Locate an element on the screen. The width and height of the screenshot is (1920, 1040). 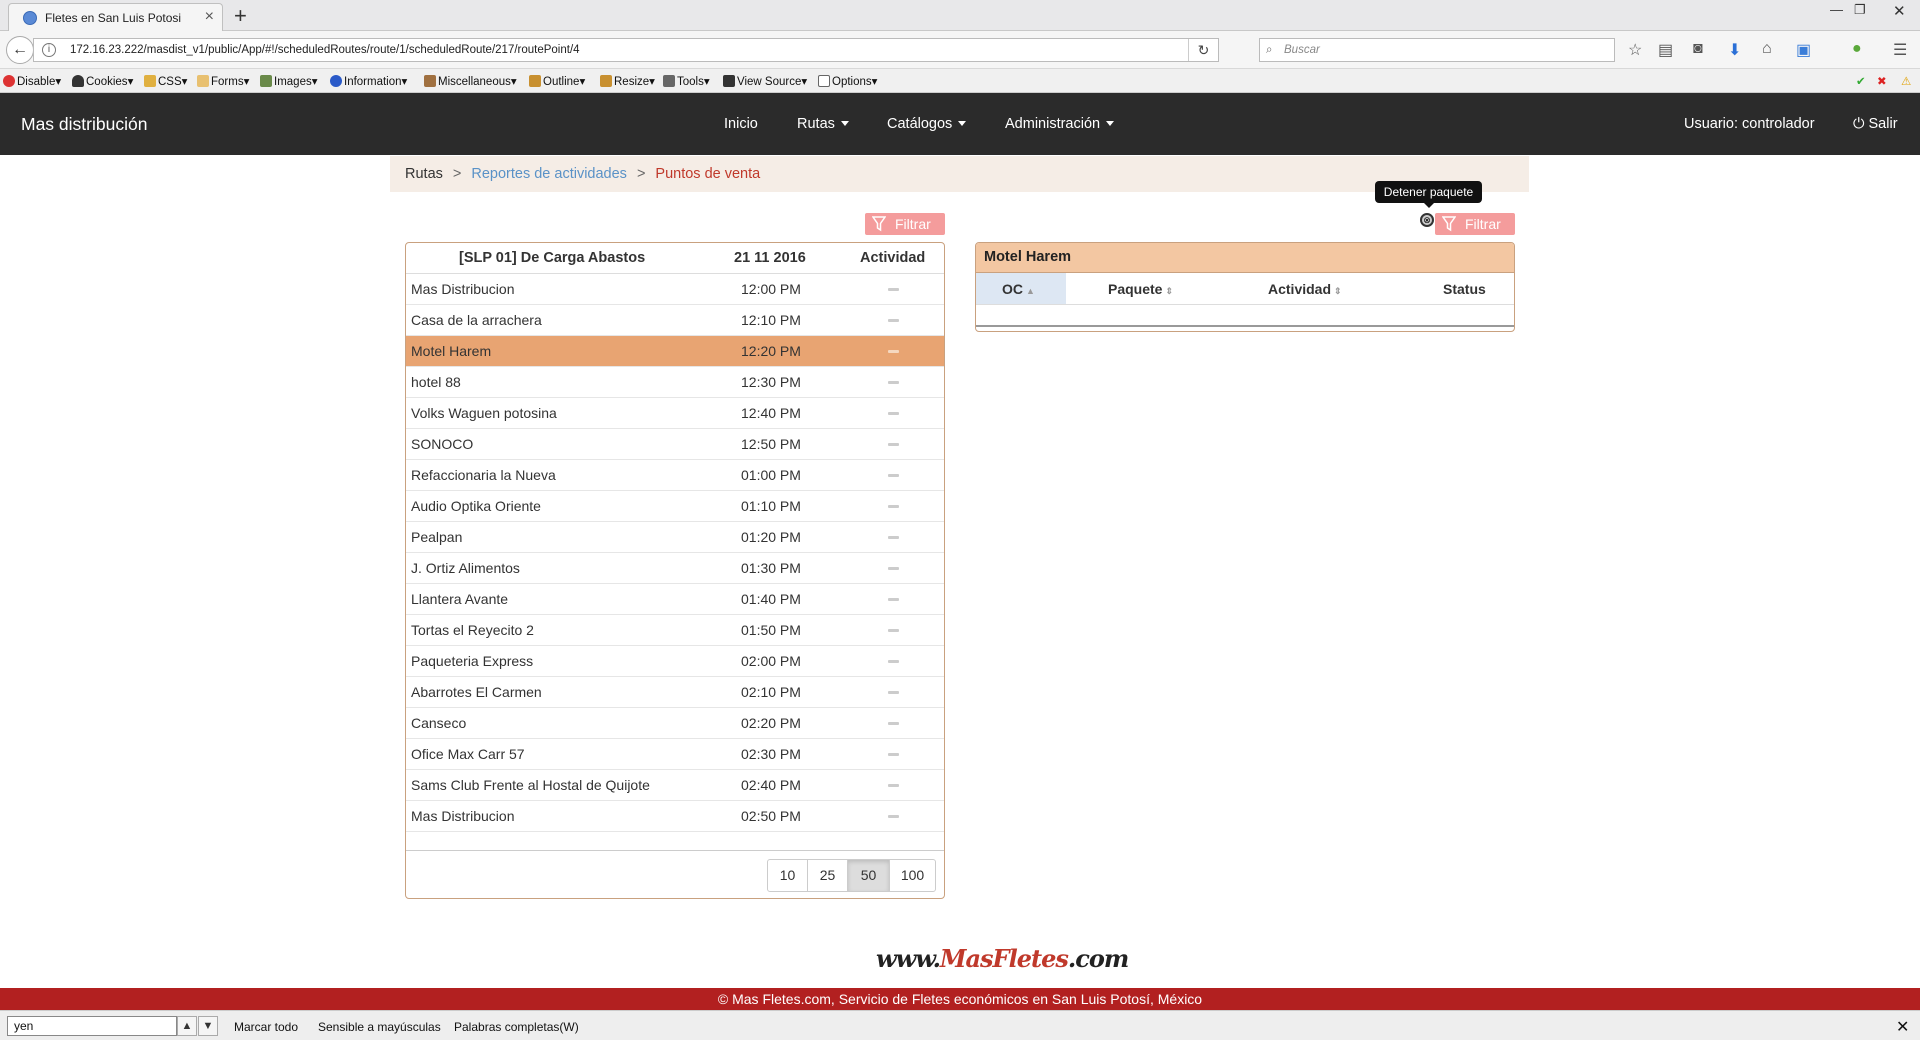
dev-view-source-menu: View Source▾ is located at coordinates (765, 81).